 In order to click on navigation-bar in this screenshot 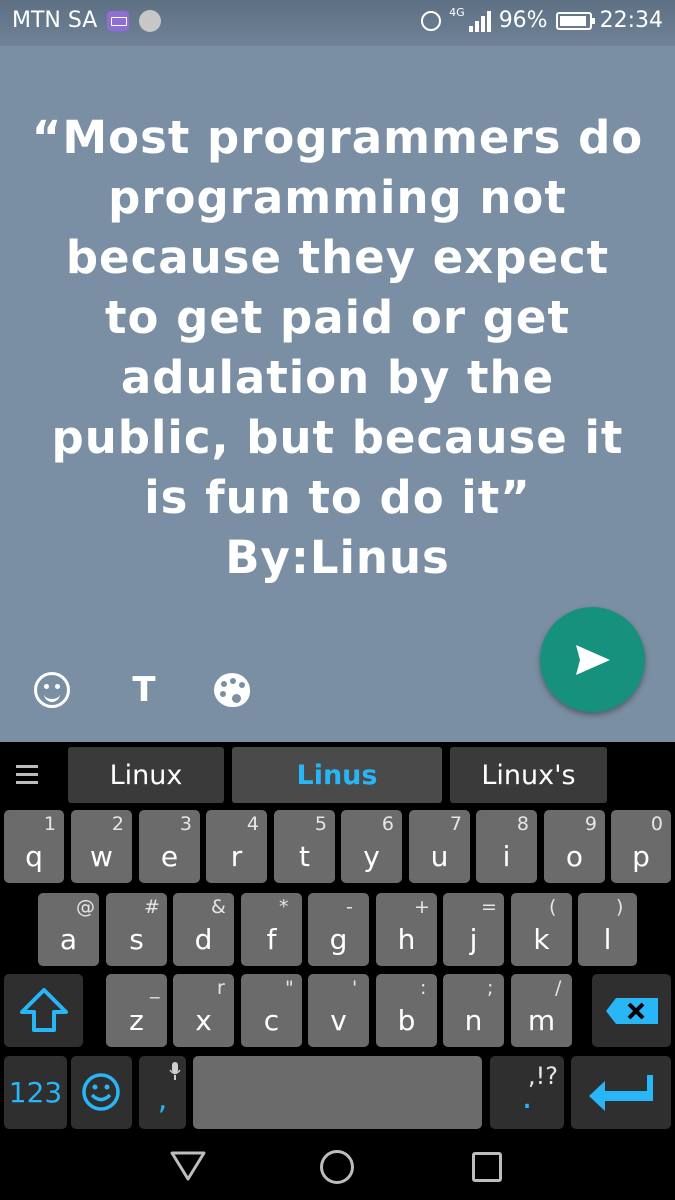, I will do `click(337, 1165)`.